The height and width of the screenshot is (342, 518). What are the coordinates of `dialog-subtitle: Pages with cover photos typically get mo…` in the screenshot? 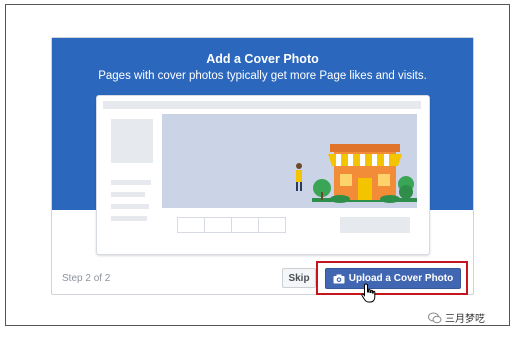 It's located at (262, 76).